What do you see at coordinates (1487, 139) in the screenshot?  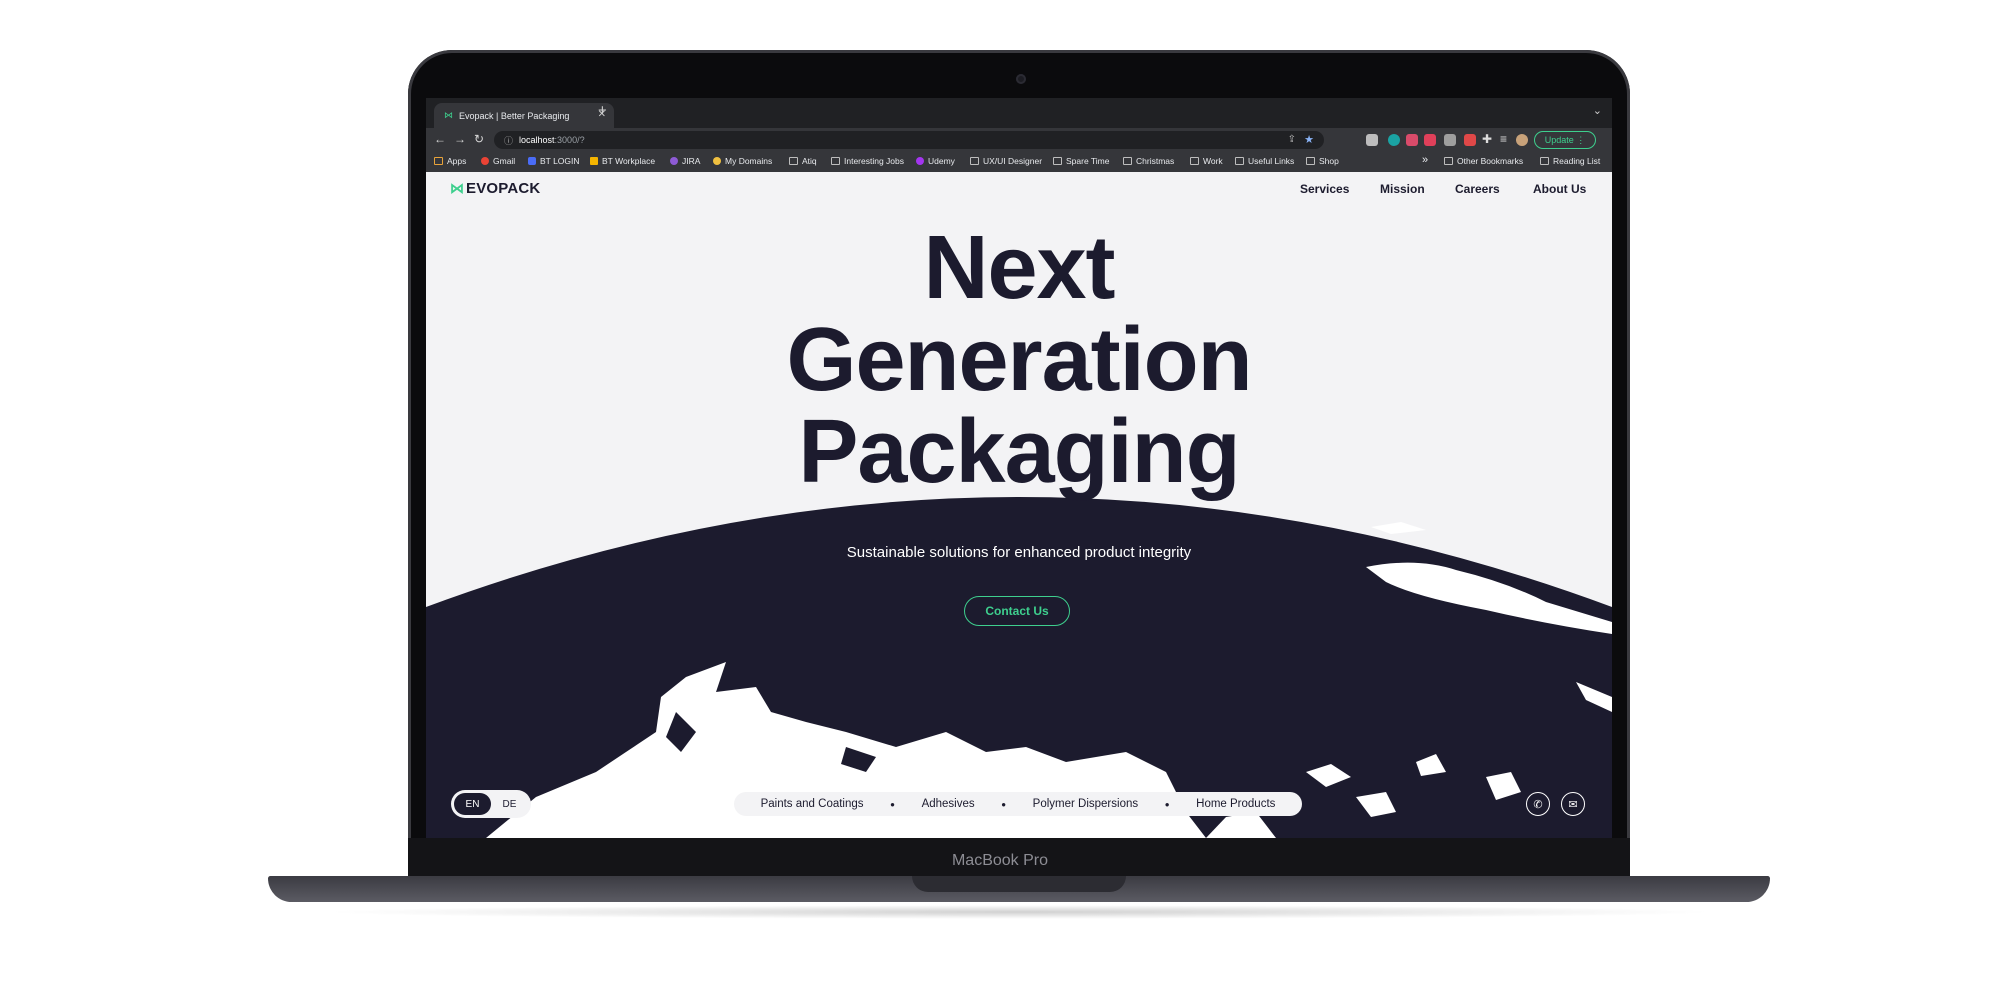 I see `puzzle-icon: ✚` at bounding box center [1487, 139].